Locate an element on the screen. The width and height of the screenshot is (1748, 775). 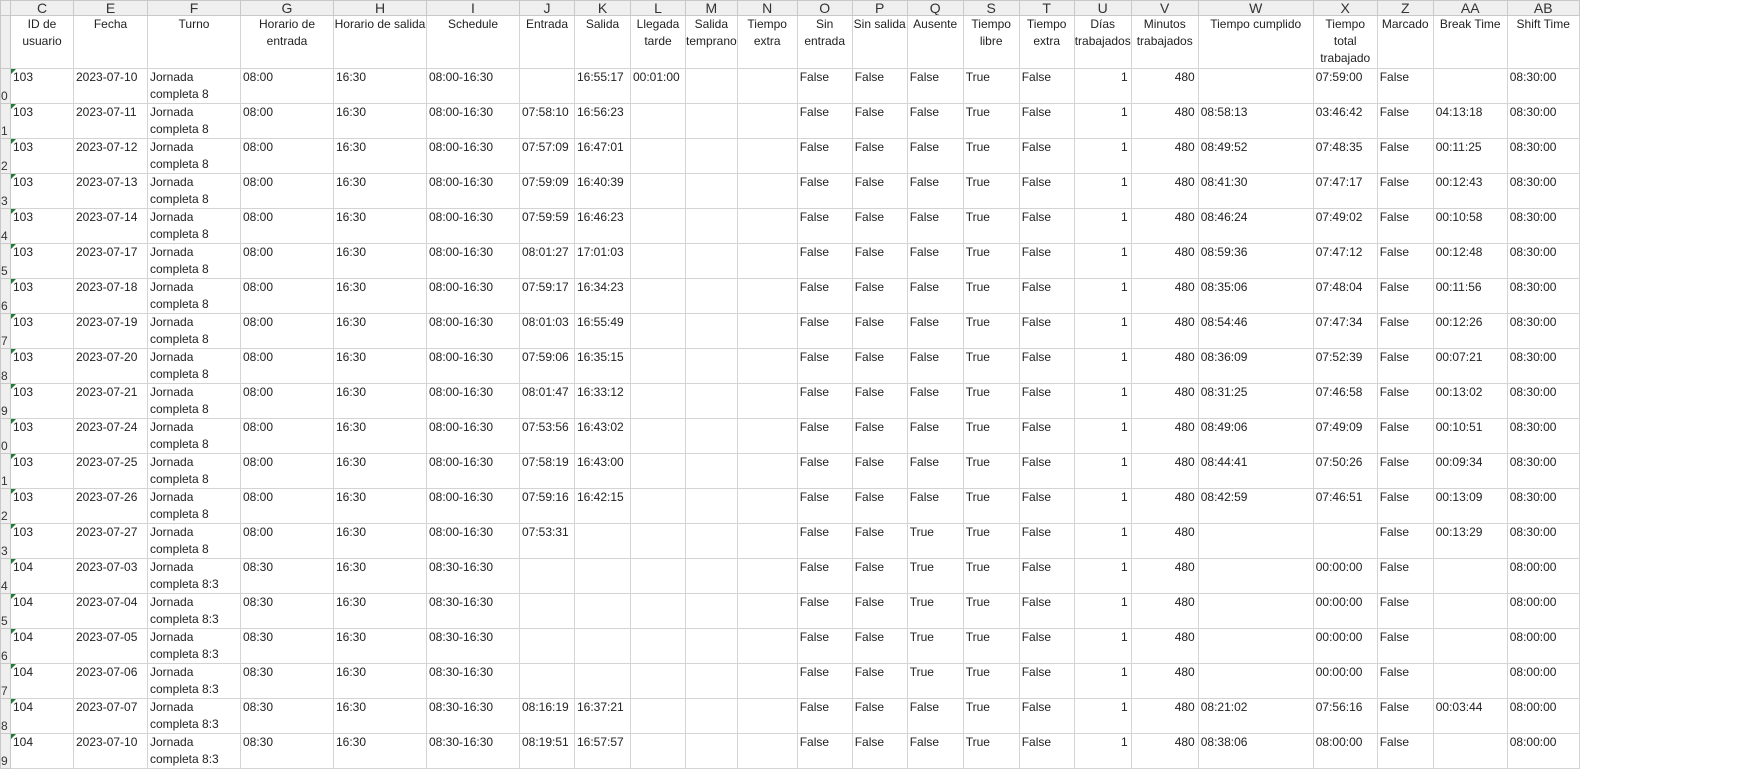
table-cell: 2023-07-05 is located at coordinates (110, 646).